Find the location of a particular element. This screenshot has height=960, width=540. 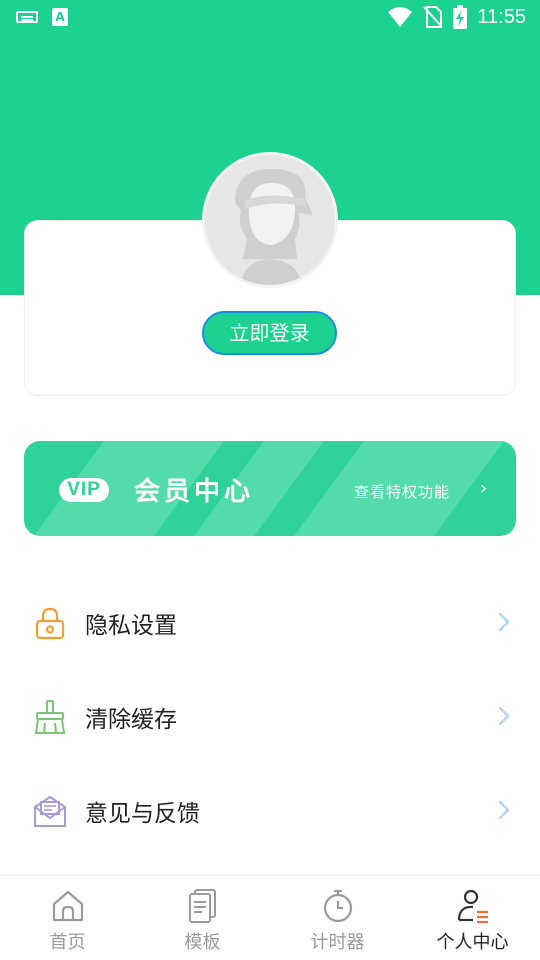

nav-item-profile: 个人中心 is located at coordinates (472, 918).